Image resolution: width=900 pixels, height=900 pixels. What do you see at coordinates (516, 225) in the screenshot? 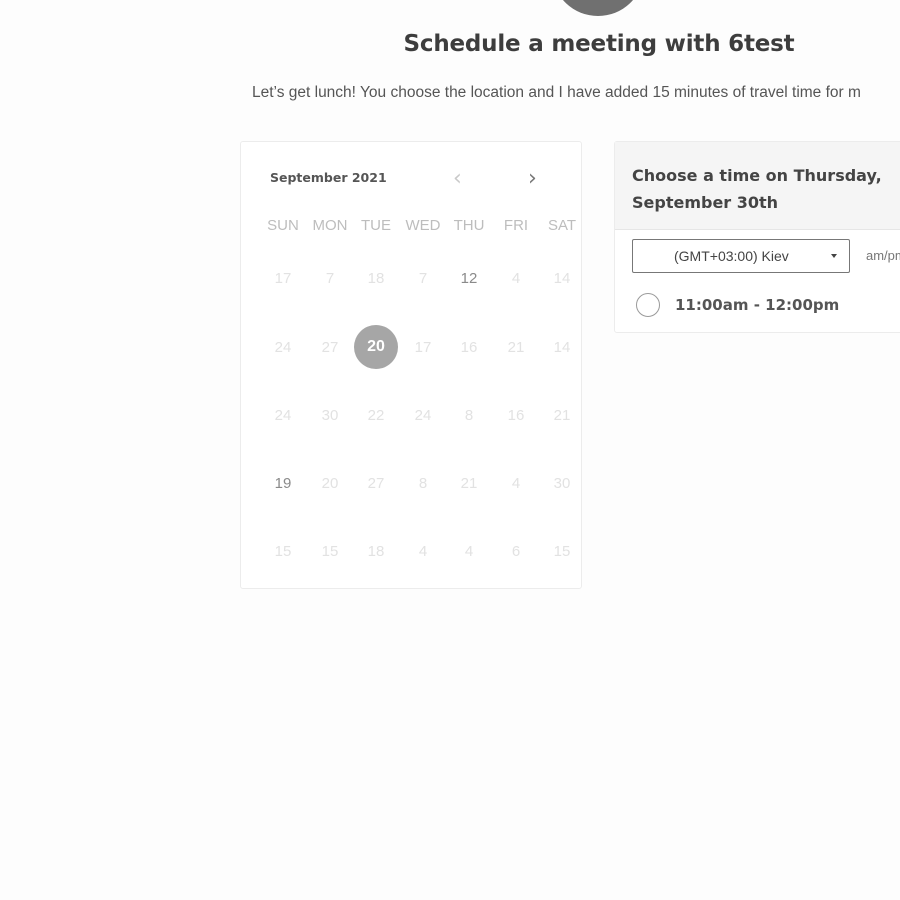
I see `weekday-fri: FRI` at bounding box center [516, 225].